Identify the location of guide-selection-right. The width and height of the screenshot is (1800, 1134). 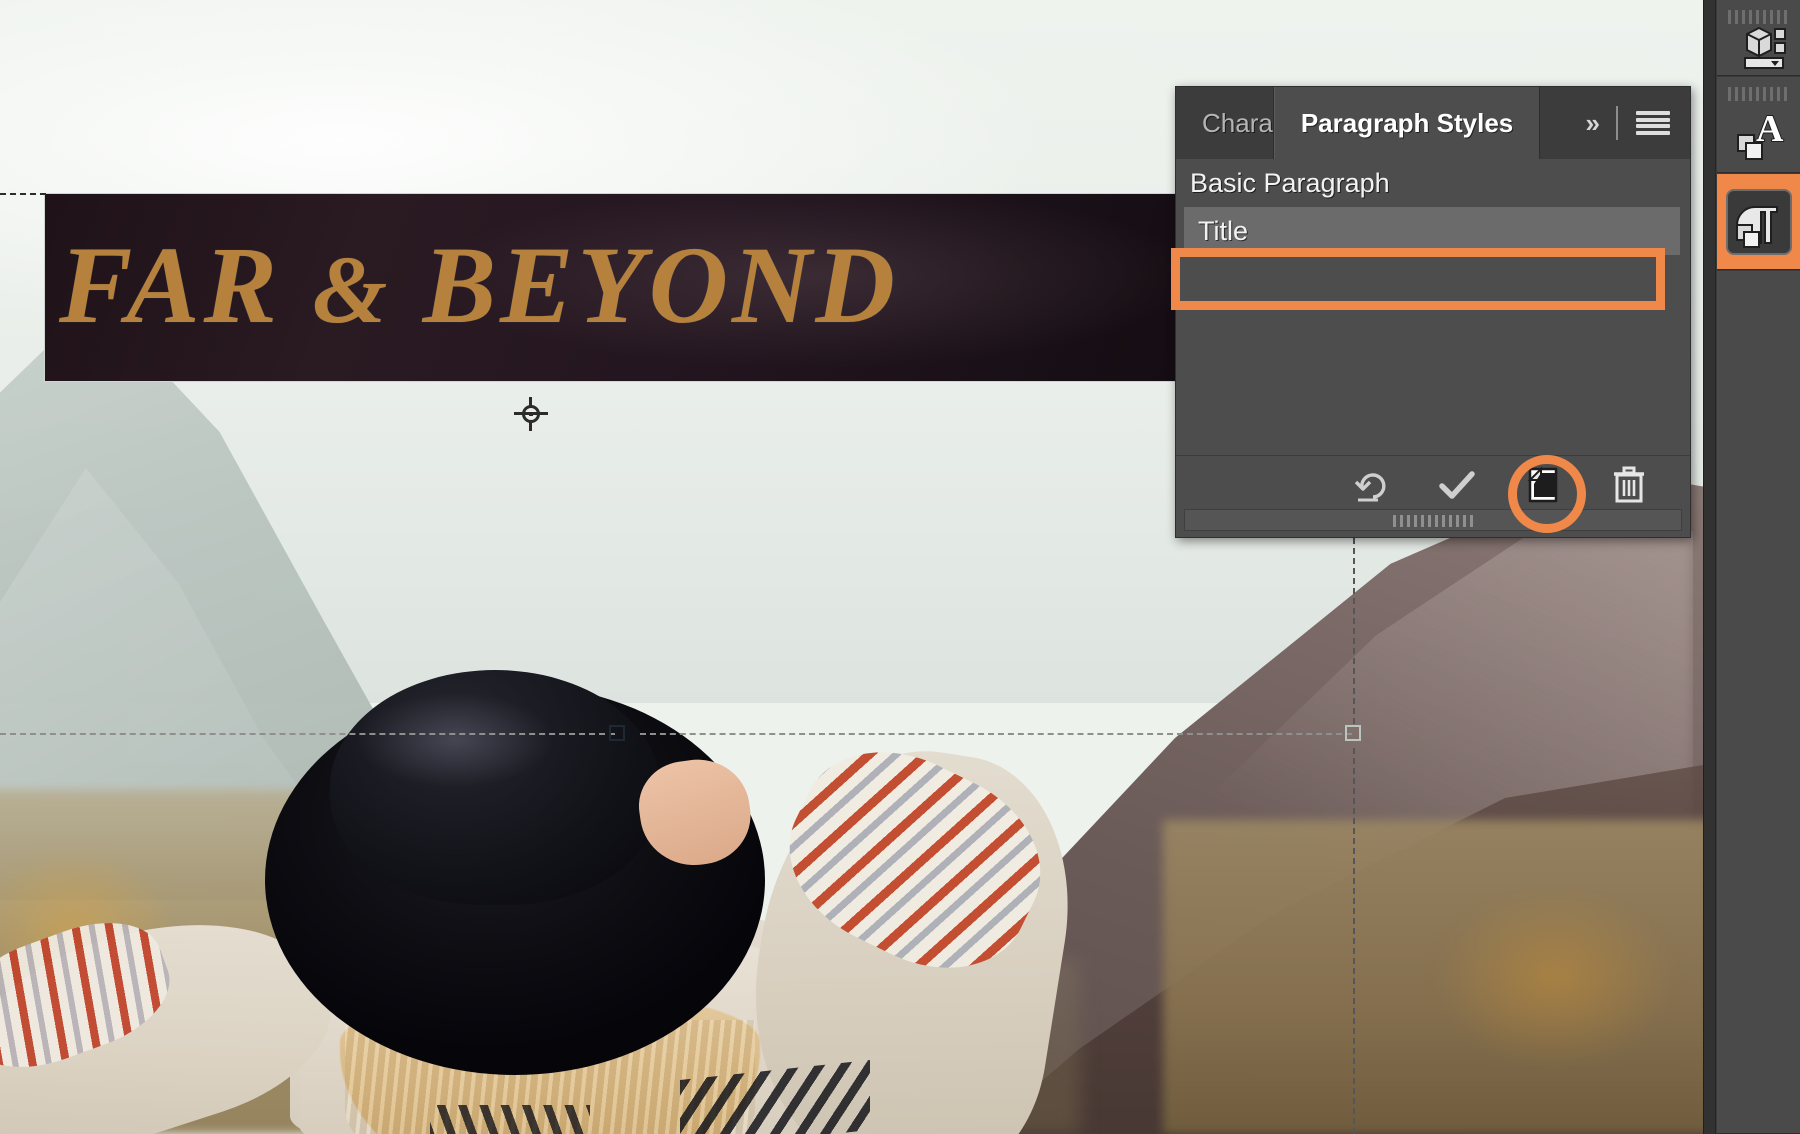
(996, 734).